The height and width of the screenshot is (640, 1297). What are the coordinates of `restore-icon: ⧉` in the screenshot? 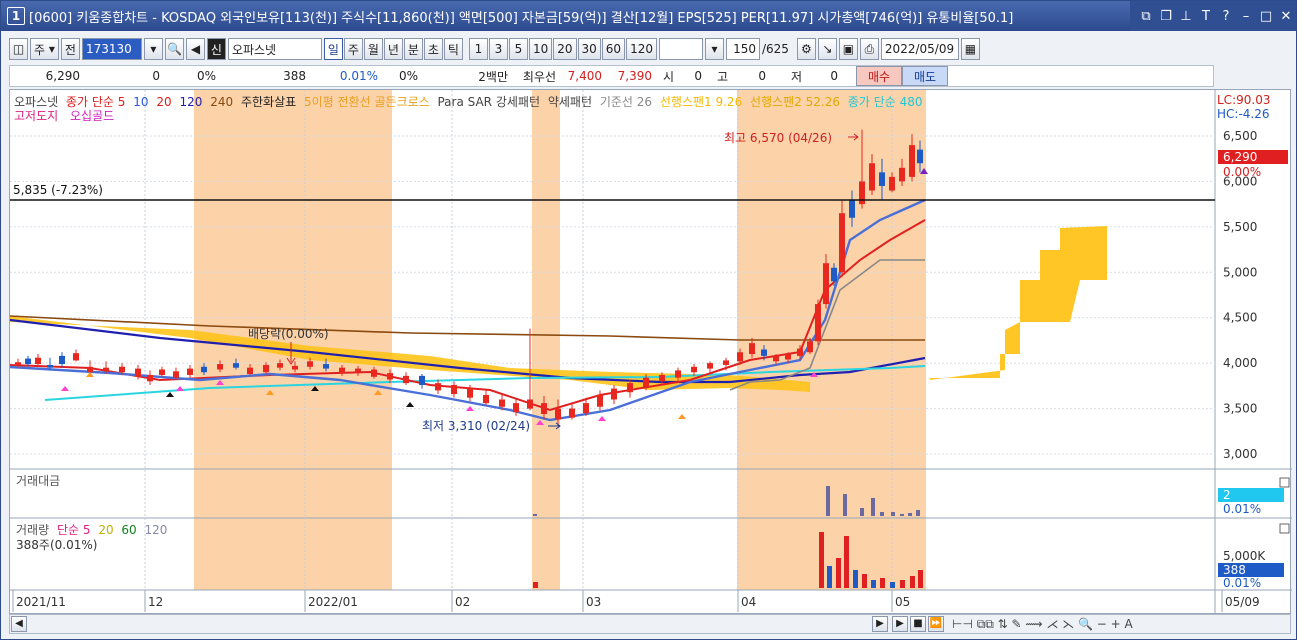 It's located at (1146, 16).